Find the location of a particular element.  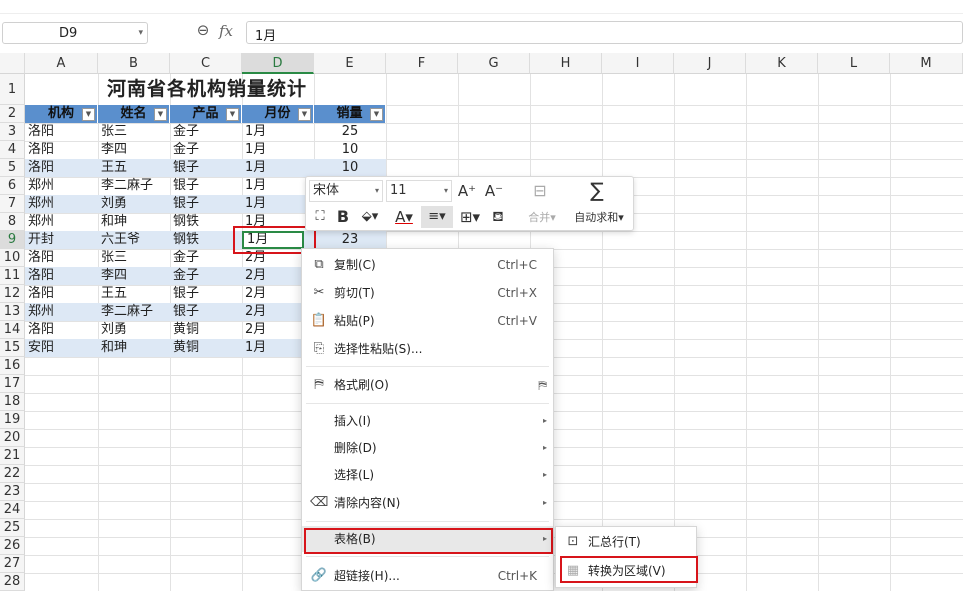

menu-item-clear-contents: ⌫ 清除内容(N) ▸ is located at coordinates (427, 503).